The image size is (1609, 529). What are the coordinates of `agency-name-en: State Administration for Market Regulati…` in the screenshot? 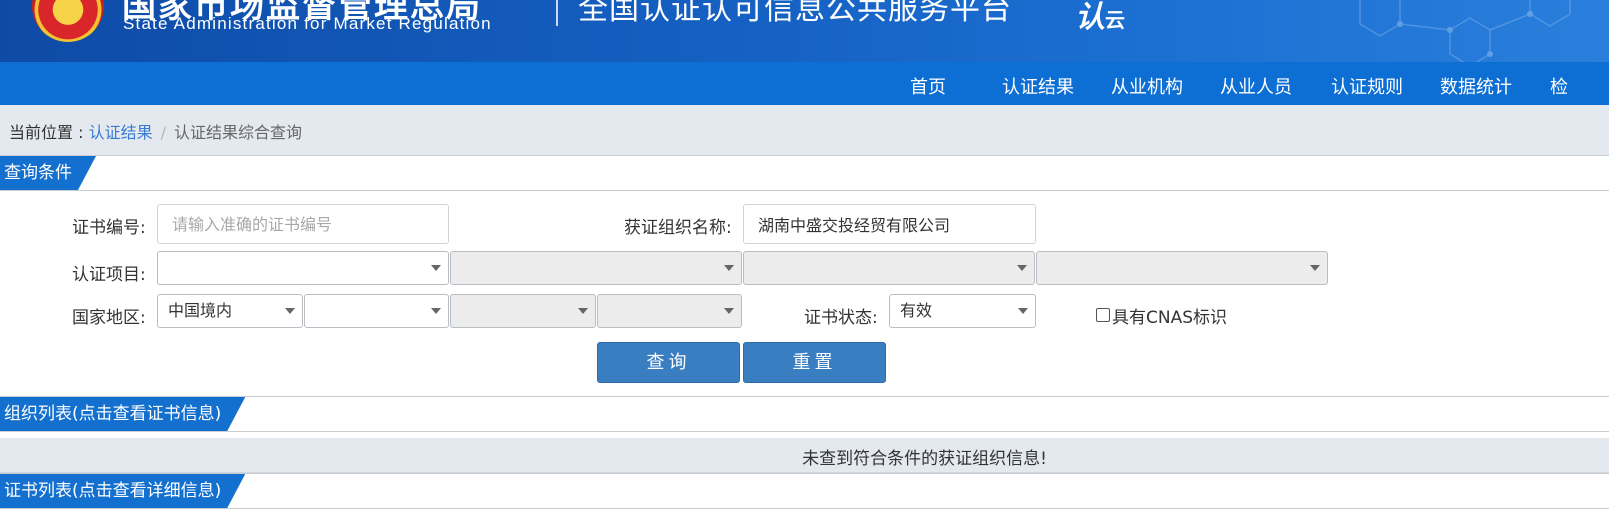 It's located at (307, 23).